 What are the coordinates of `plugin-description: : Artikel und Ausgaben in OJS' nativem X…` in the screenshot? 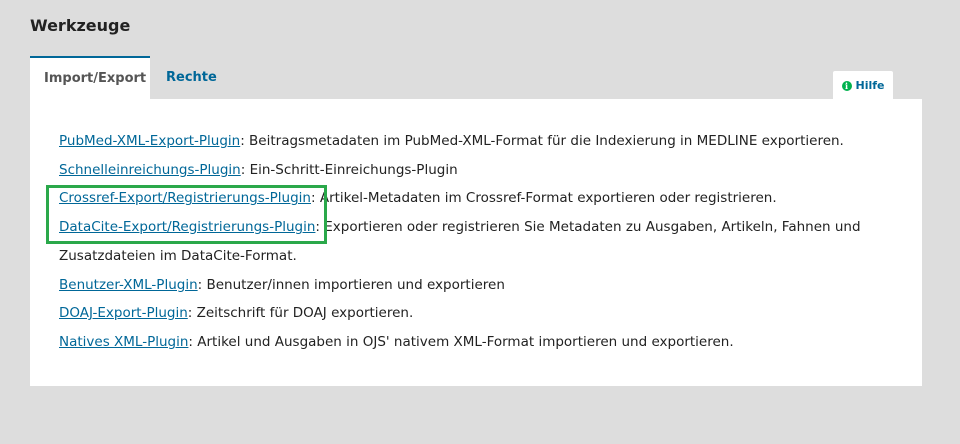 It's located at (461, 341).